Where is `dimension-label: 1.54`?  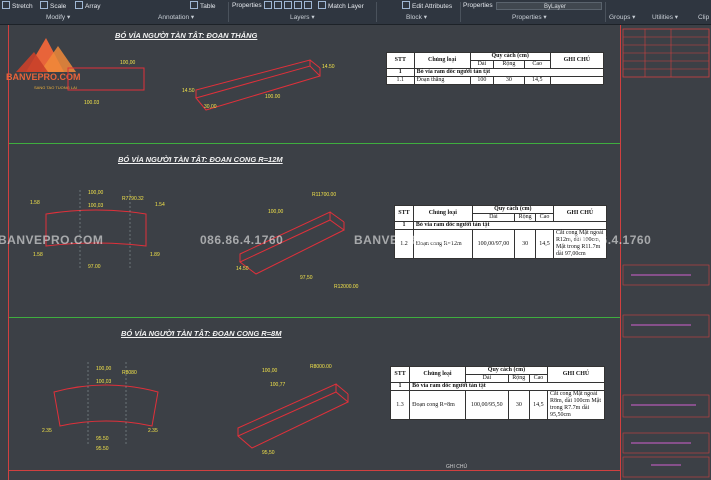
dimension-label: 1.54 is located at coordinates (160, 205).